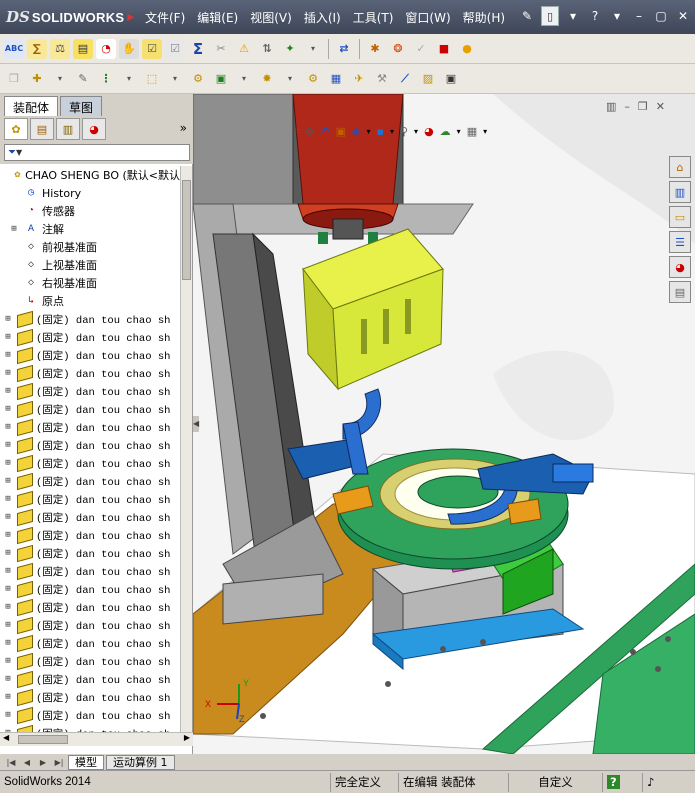  I want to click on viewport-split-icon: ▥, so click(611, 106).